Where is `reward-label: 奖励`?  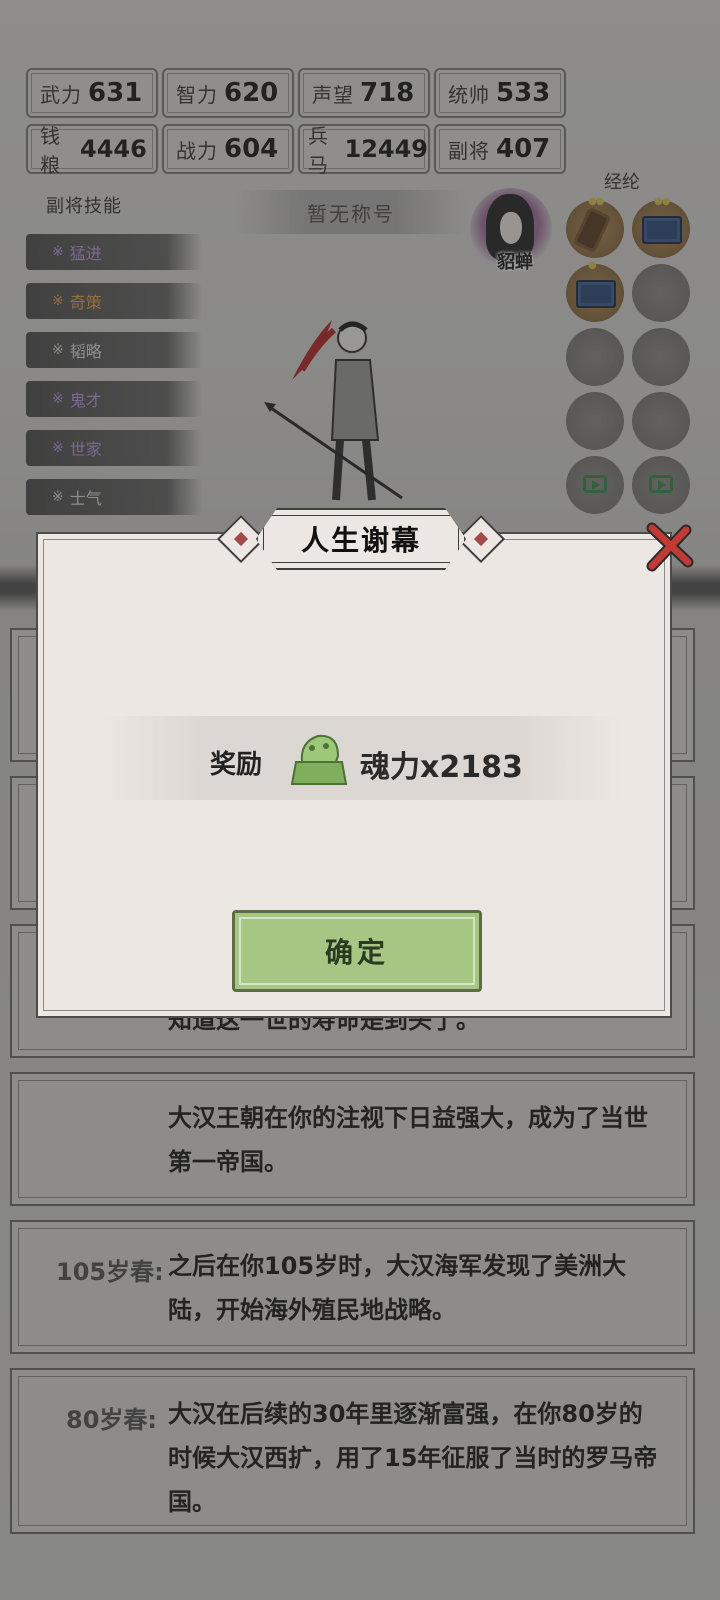 reward-label: 奖励 is located at coordinates (236, 765).